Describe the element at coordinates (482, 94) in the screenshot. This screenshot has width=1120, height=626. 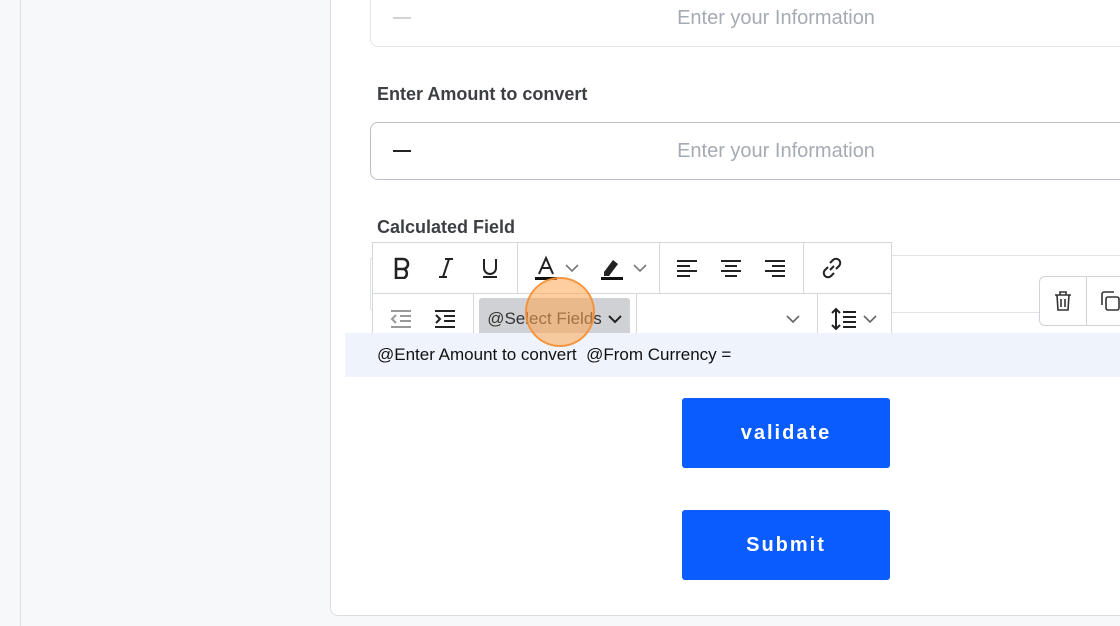
I see `amount-label: Enter Amount to convert` at that location.